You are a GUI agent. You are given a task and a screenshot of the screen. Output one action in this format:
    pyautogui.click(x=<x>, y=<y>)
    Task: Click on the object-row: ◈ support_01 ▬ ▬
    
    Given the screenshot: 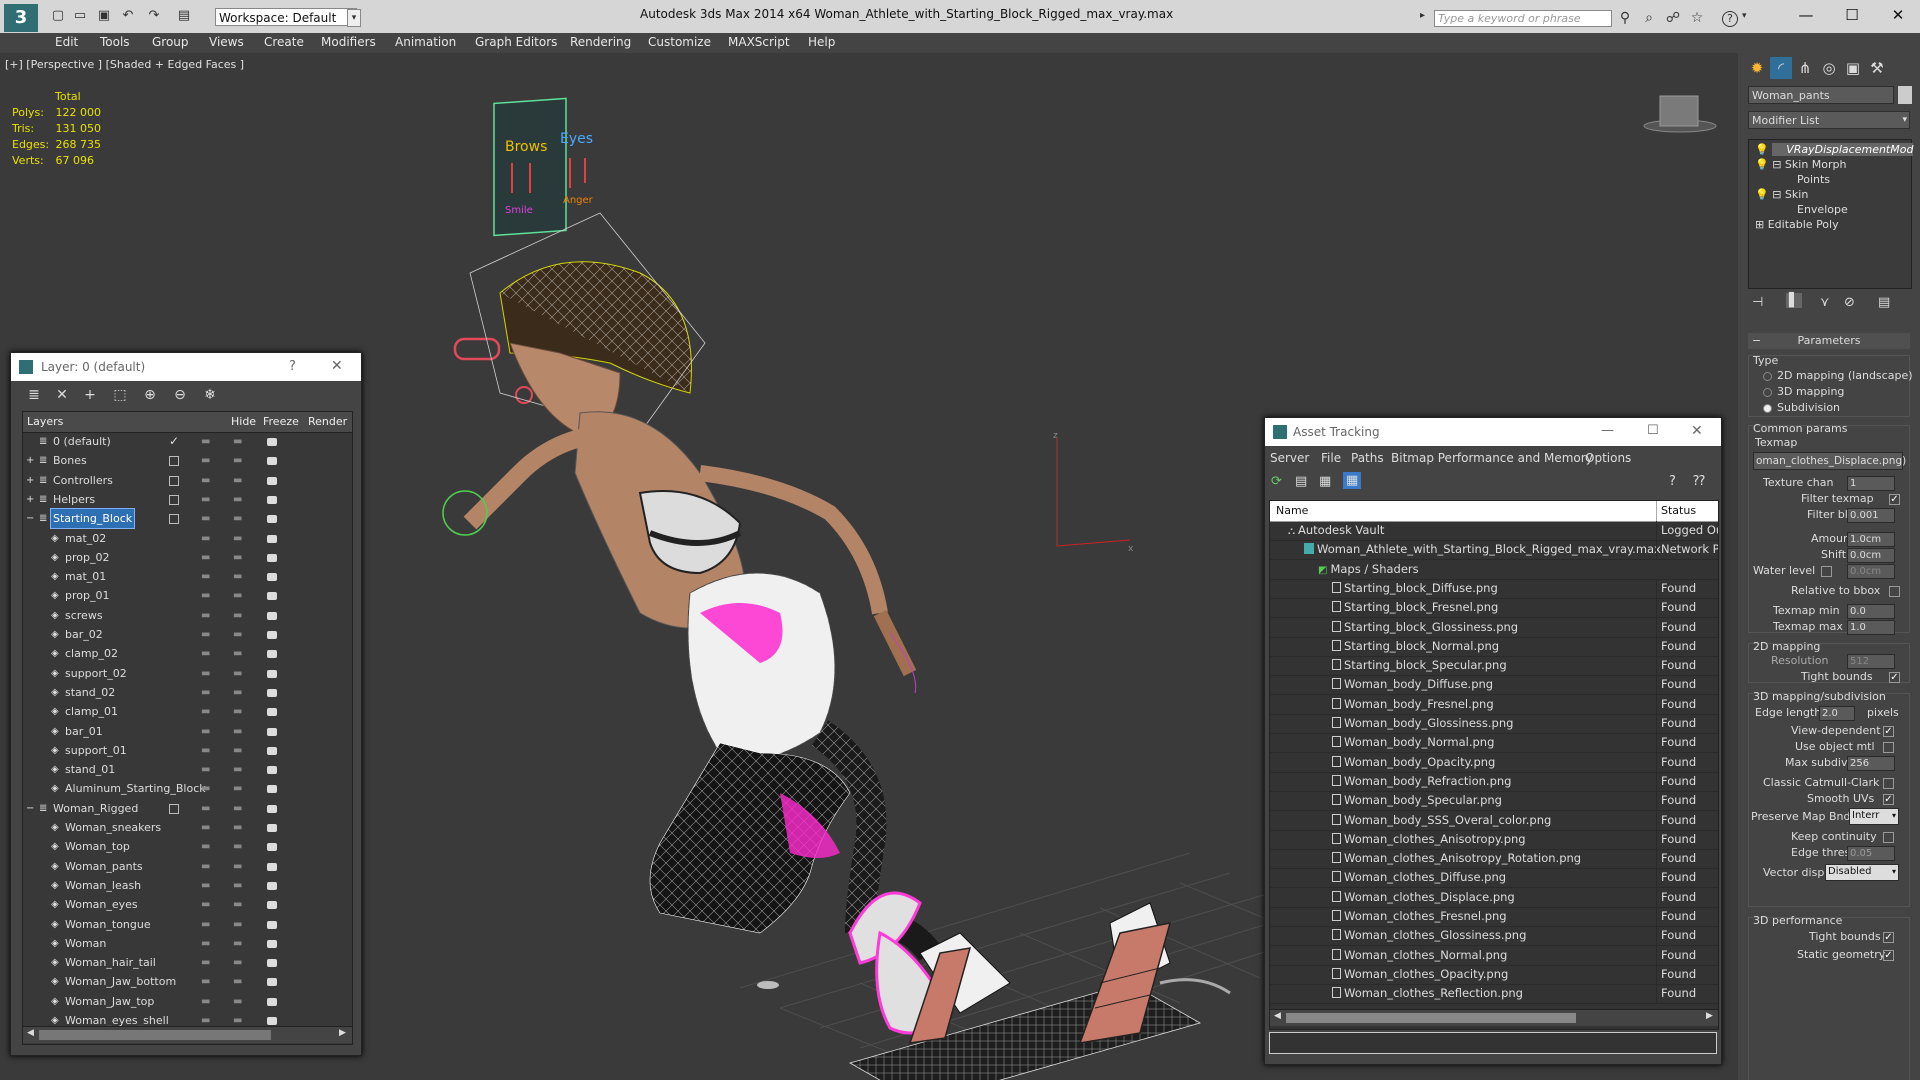 What is the action you would take?
    pyautogui.click(x=187, y=750)
    